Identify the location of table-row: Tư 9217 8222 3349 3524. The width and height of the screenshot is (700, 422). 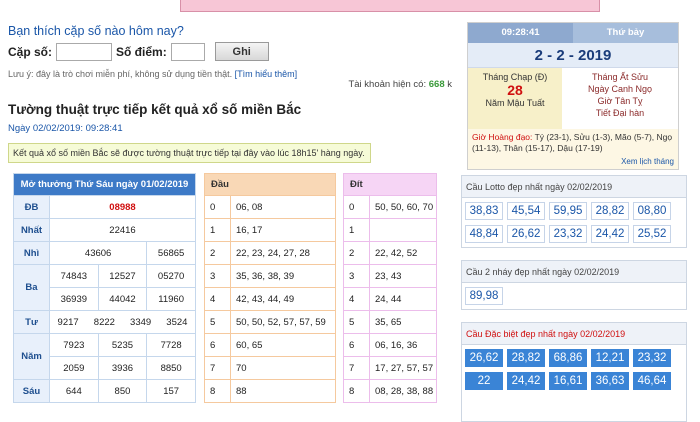
(104, 322).